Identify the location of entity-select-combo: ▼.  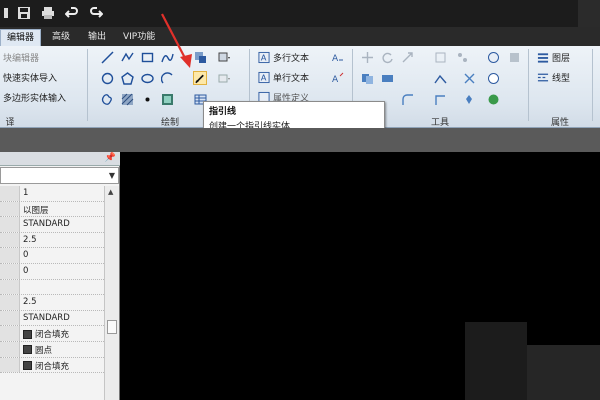
(59, 175).